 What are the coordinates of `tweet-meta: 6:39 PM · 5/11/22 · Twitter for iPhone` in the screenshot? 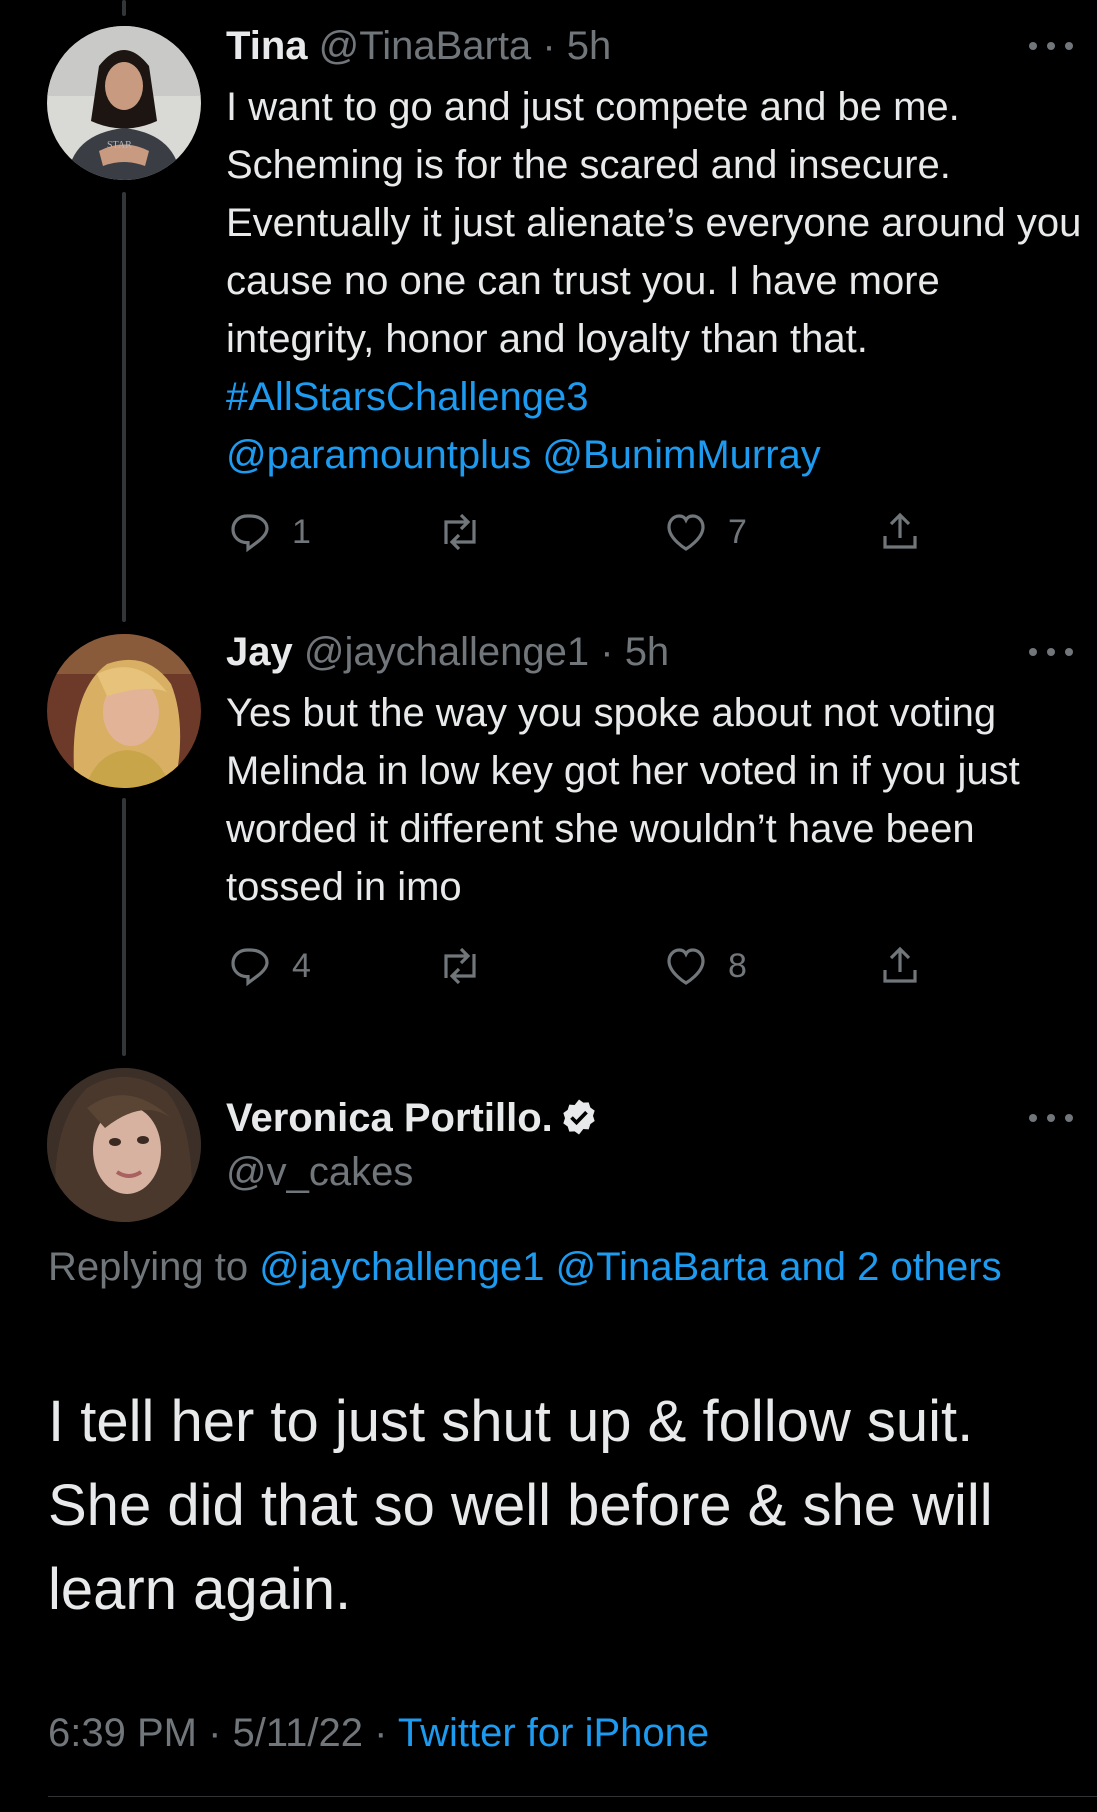 It's located at (378, 1733).